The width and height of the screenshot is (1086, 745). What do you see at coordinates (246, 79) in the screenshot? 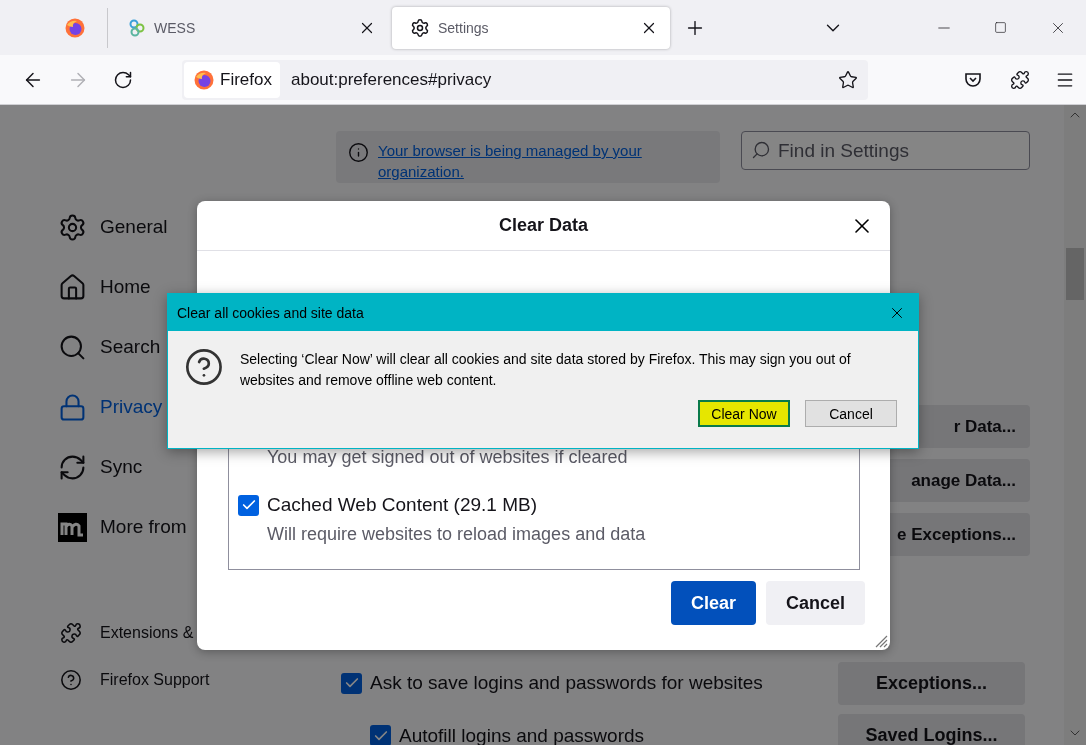
I see `identity-label: Firefox` at bounding box center [246, 79].